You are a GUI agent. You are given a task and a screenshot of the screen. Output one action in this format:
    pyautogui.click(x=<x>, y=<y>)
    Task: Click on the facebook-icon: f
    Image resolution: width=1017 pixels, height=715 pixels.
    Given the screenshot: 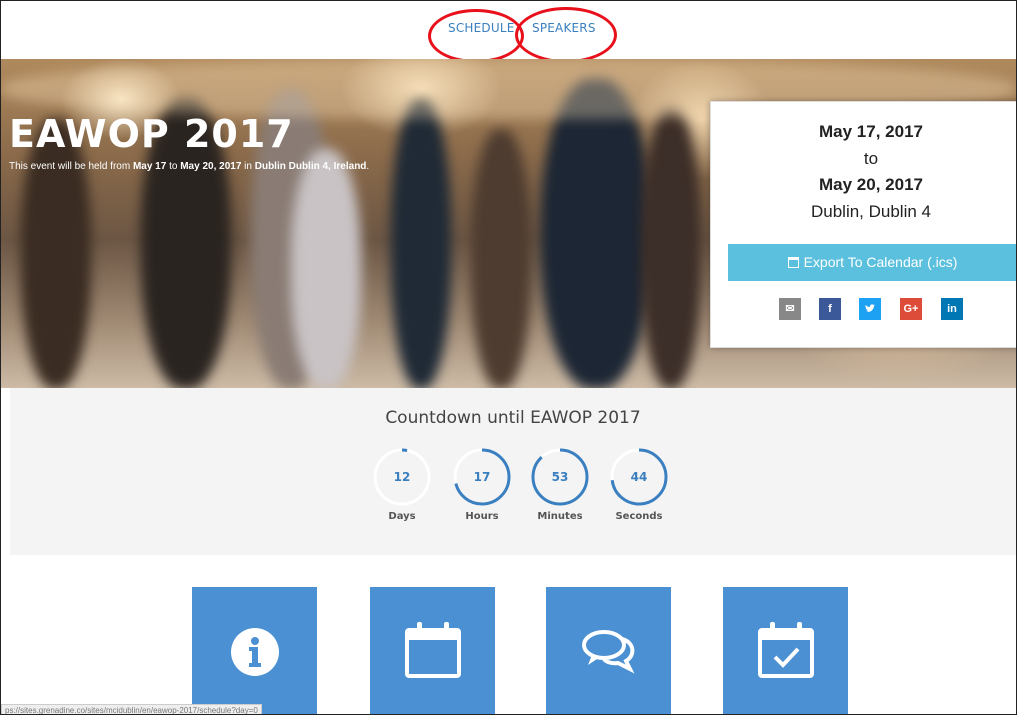 What is the action you would take?
    pyautogui.click(x=830, y=309)
    